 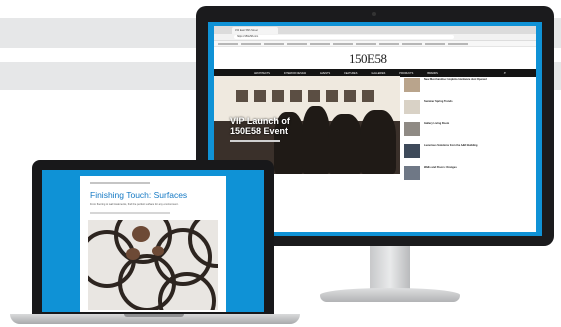 What do you see at coordinates (469, 109) in the screenshot?
I see `sidebar-item: Summer Spring Trends` at bounding box center [469, 109].